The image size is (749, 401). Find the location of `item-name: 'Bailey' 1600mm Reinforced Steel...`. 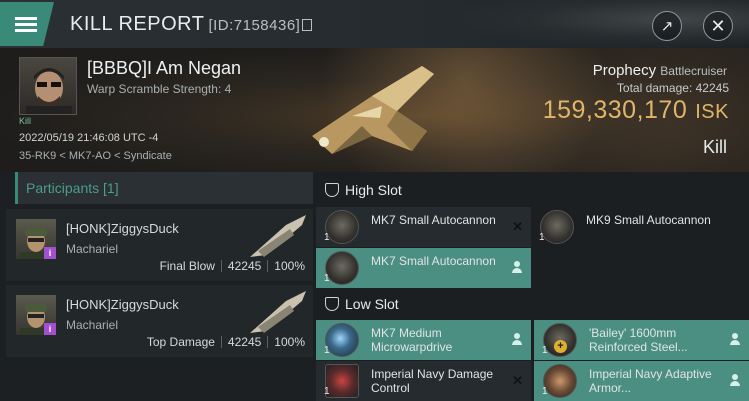

item-name: 'Bailey' 1600mm Reinforced Steel... is located at coordinates (638, 340).